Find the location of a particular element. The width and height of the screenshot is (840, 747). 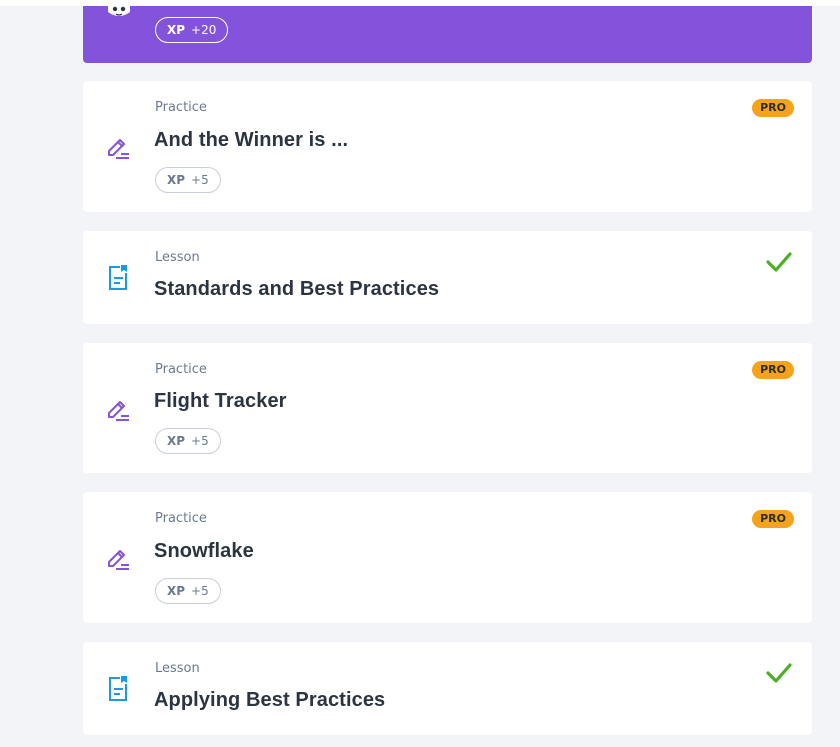

module-card-active: XP +20 is located at coordinates (447, 33).